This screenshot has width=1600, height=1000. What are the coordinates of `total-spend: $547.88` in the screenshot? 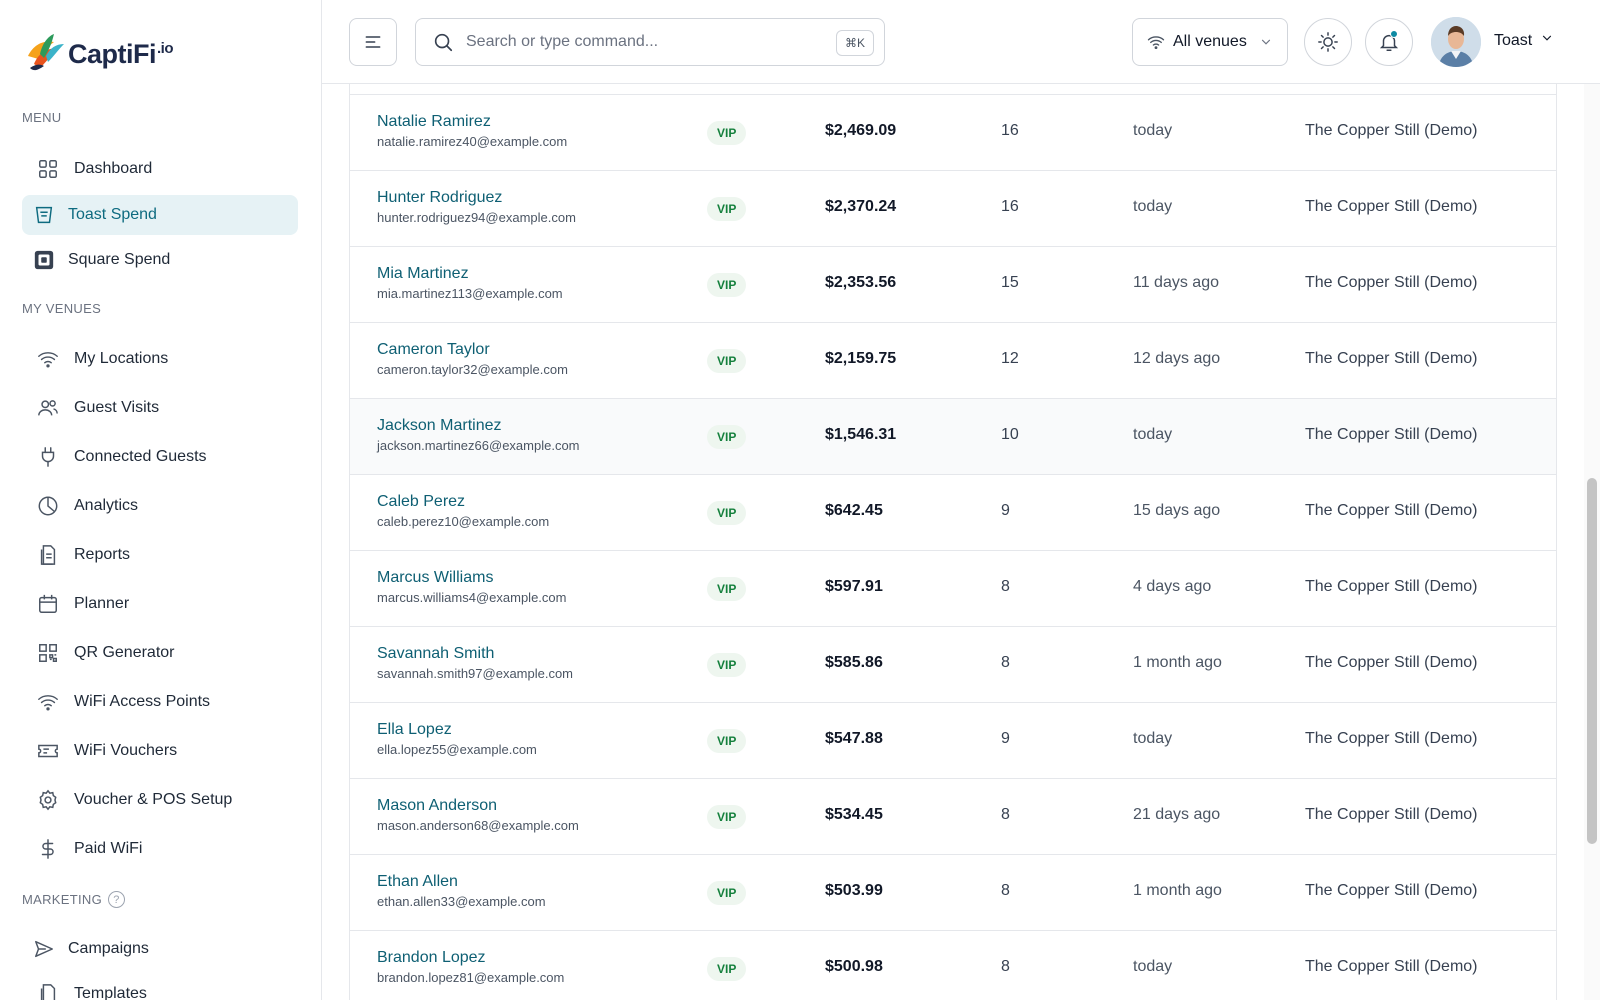 It's located at (854, 738).